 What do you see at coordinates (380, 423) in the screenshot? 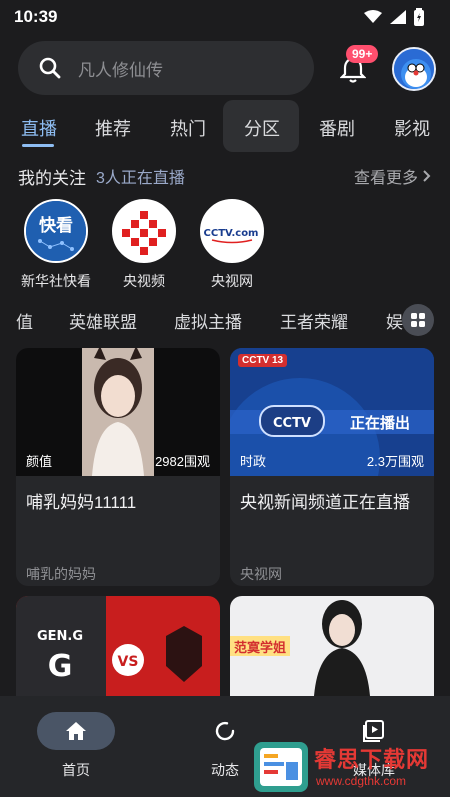
I see `thumb-live-text: 正在播出` at bounding box center [380, 423].